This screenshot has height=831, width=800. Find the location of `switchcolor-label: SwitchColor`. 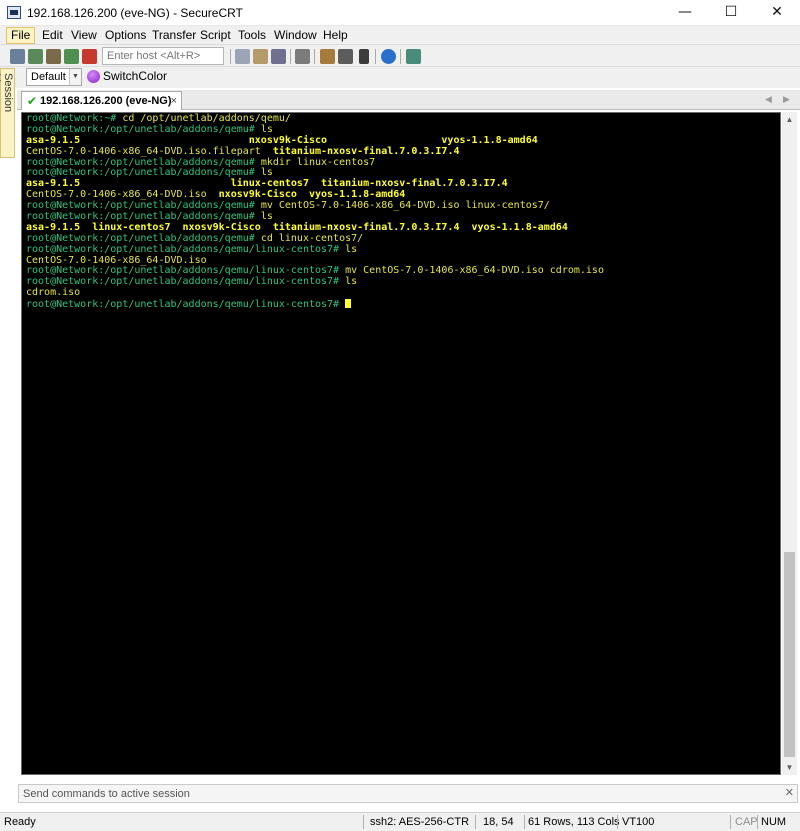

switchcolor-label: SwitchColor is located at coordinates (135, 76).